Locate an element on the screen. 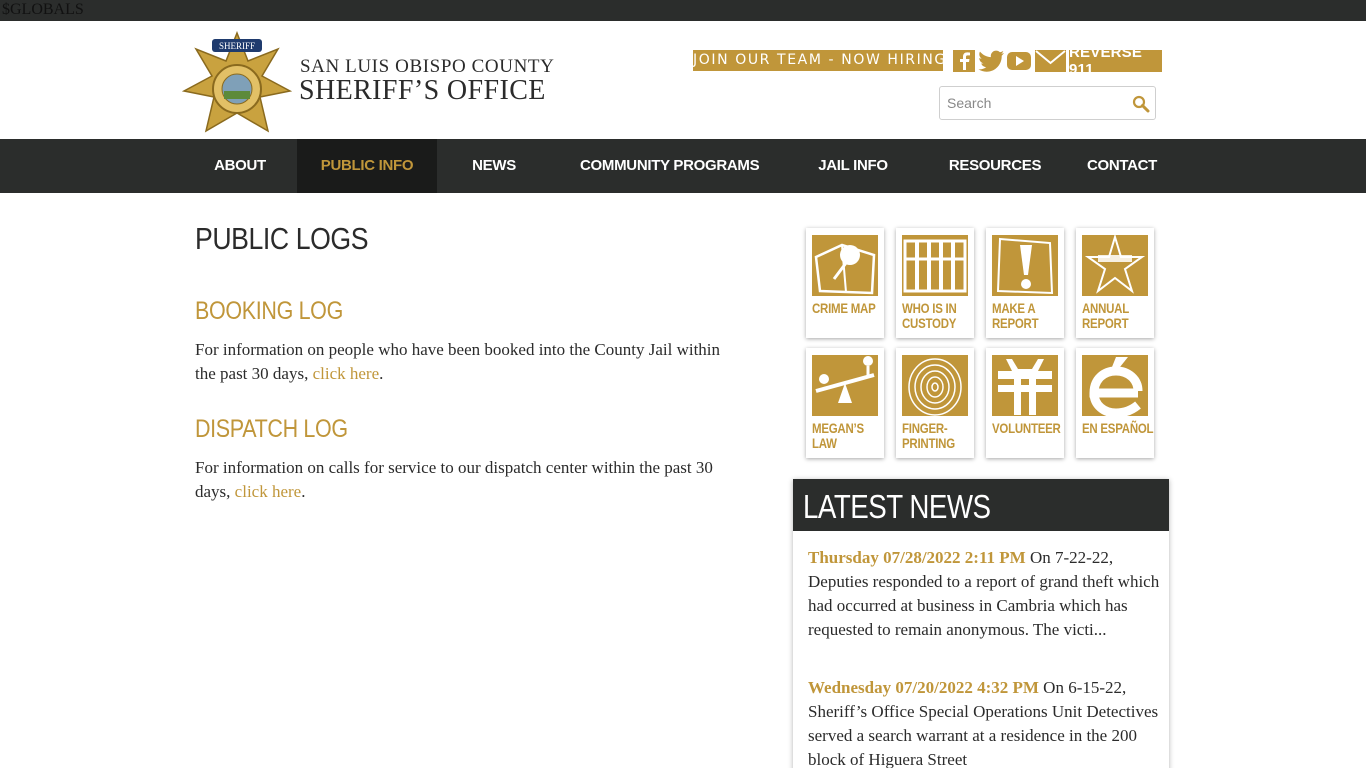  dispatch-log-tail: . is located at coordinates (303, 491).